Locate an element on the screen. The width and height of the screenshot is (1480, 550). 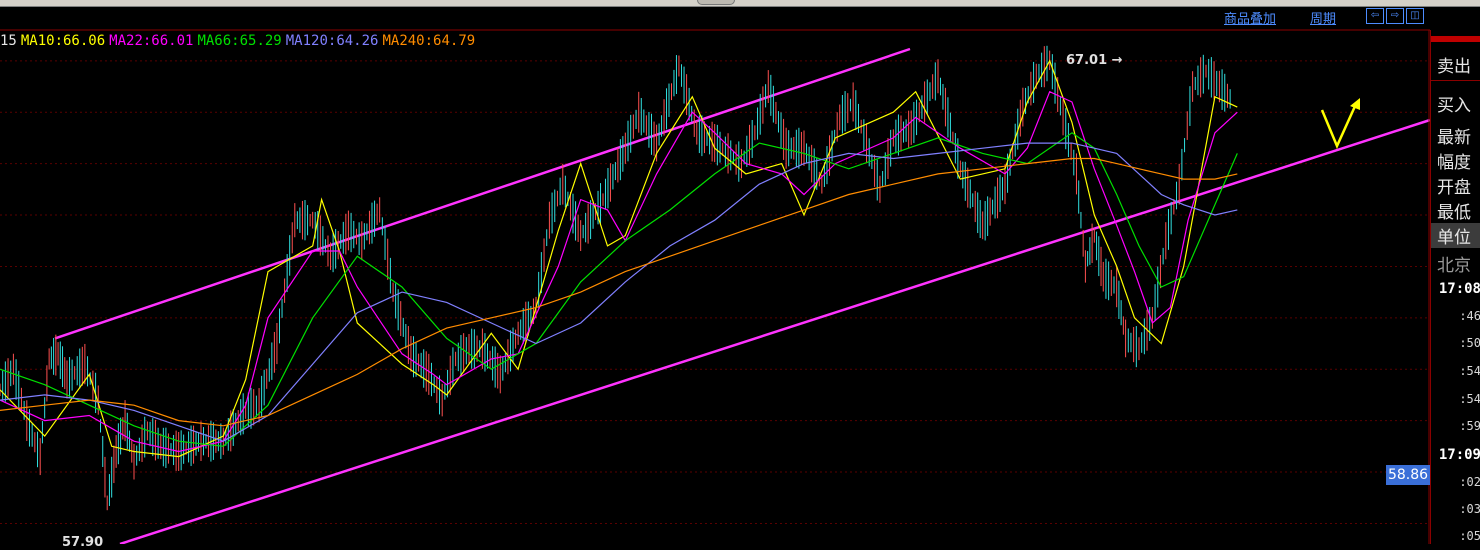
sell-button: 卖出 is located at coordinates (1454, 64).